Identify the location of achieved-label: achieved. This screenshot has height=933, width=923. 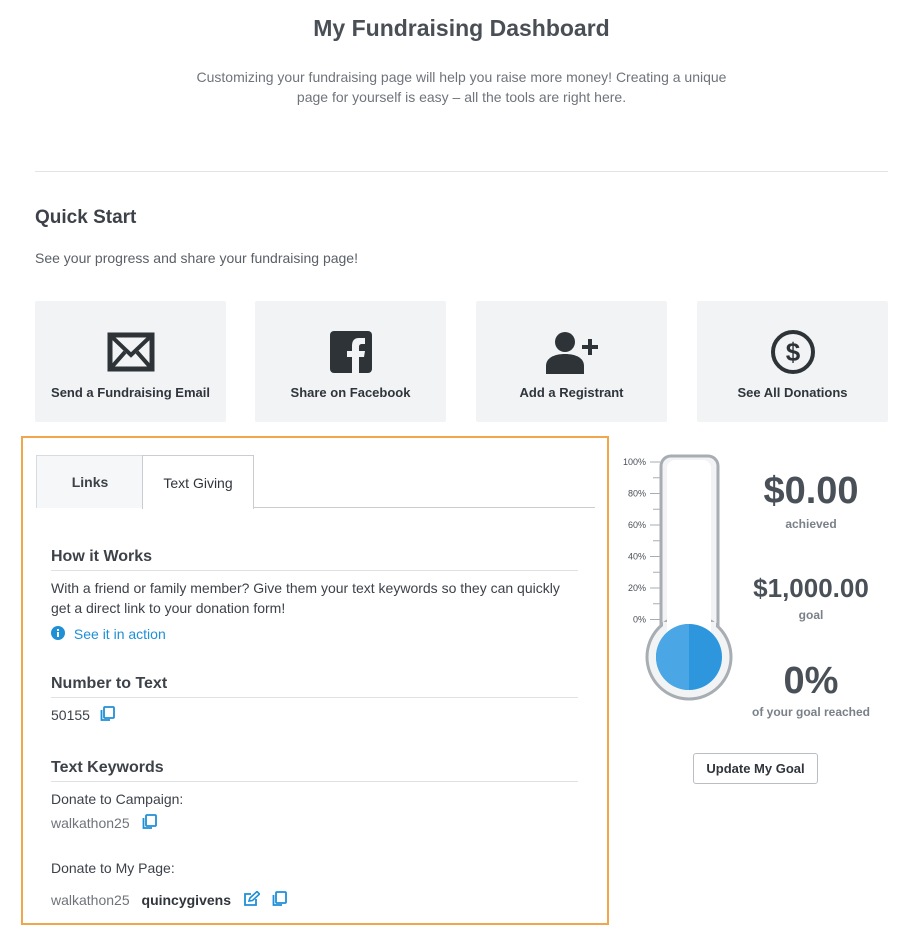
(811, 524).